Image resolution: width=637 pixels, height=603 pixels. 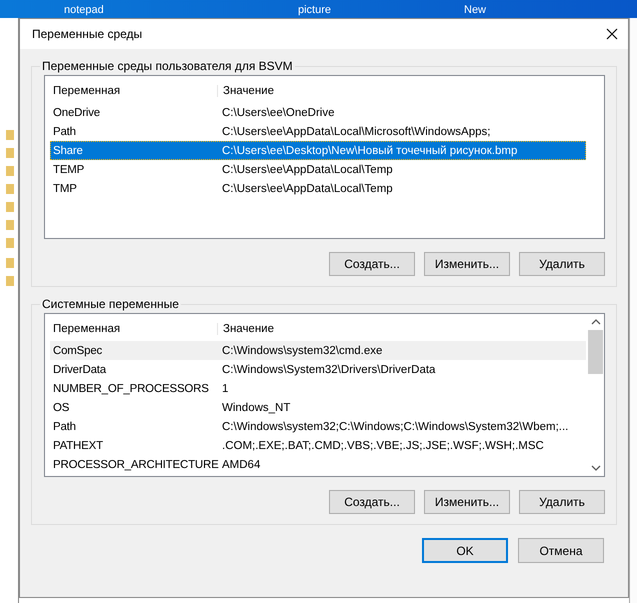 I want to click on dialog-button: Отмена, so click(x=561, y=550).